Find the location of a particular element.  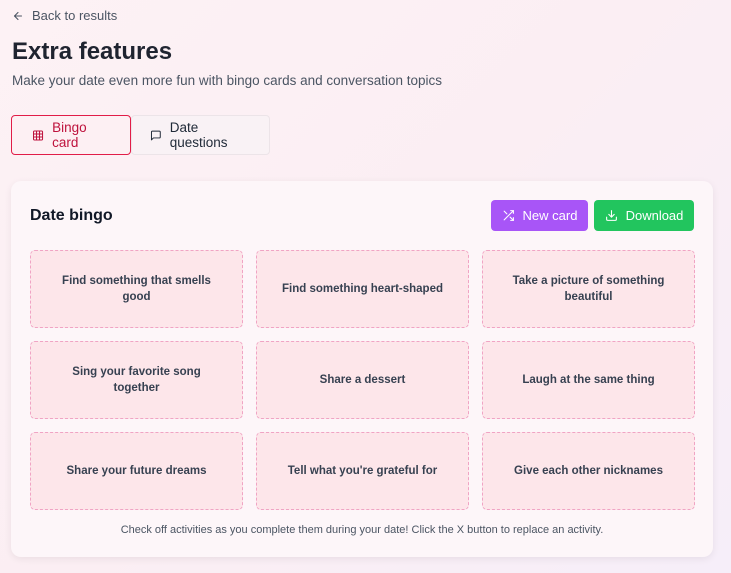

tab-date-questions: Date questions is located at coordinates (200, 135).